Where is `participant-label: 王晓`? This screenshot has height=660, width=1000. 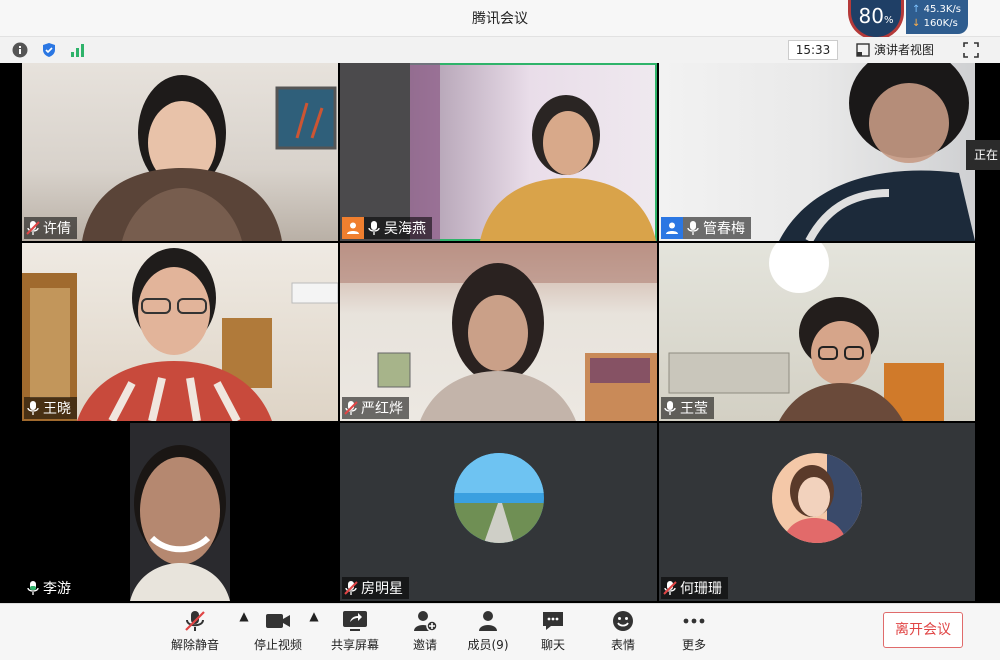 participant-label: 王晓 is located at coordinates (50, 408).